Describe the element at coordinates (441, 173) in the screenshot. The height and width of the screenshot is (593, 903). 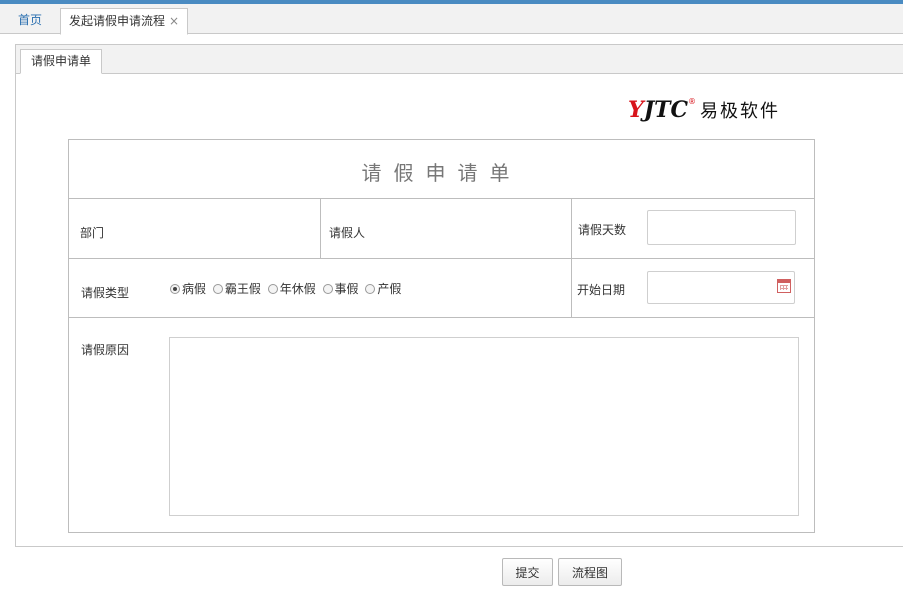
I see `form-title: 请假申请单` at that location.